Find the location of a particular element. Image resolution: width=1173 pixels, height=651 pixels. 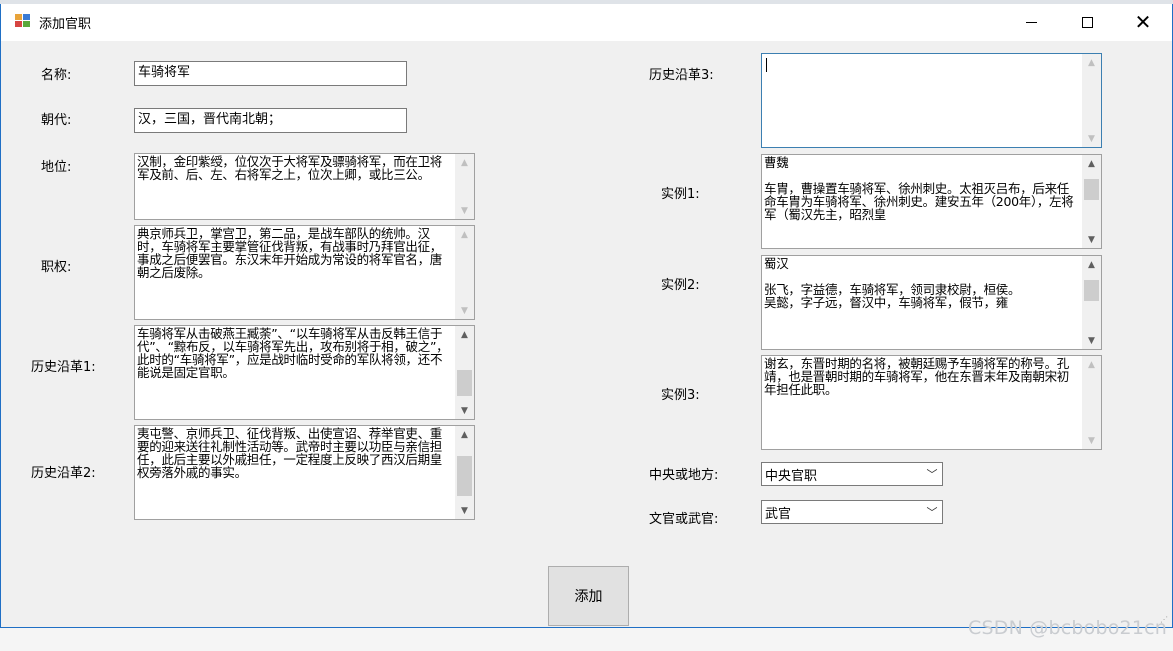

example2-scrollbar: ▲ ▼ is located at coordinates (1091, 302).